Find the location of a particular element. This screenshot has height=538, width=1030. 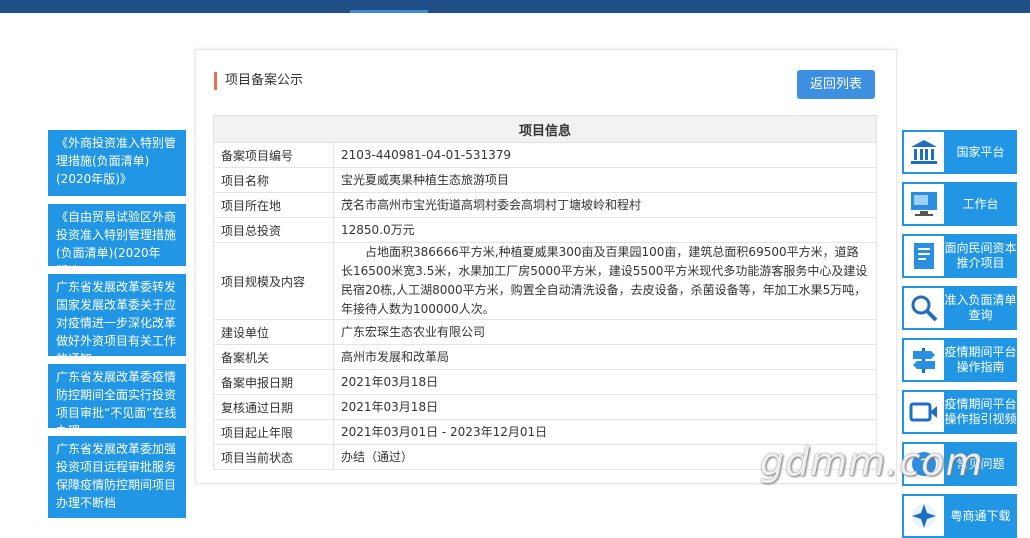

row-key: 复核通过日期 is located at coordinates (273, 407).